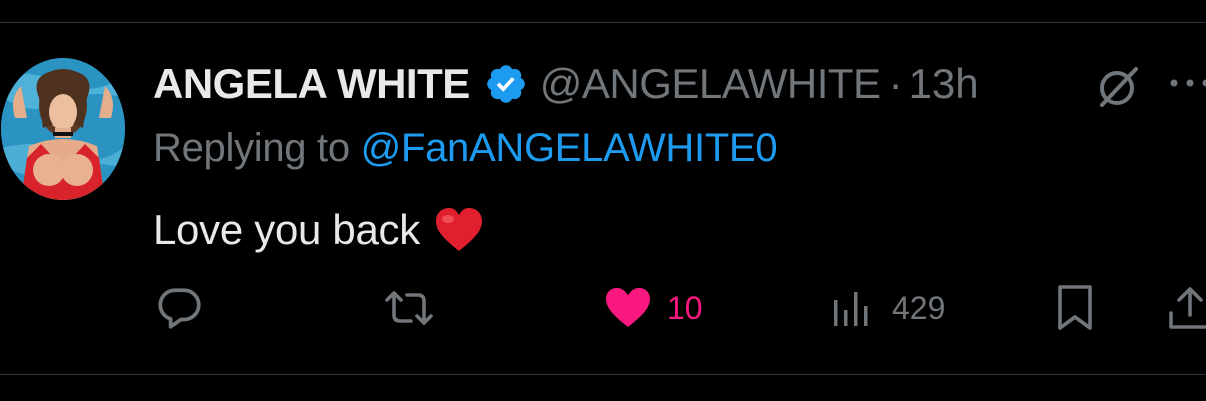 Image resolution: width=1206 pixels, height=401 pixels. I want to click on like-button: 10, so click(653, 308).